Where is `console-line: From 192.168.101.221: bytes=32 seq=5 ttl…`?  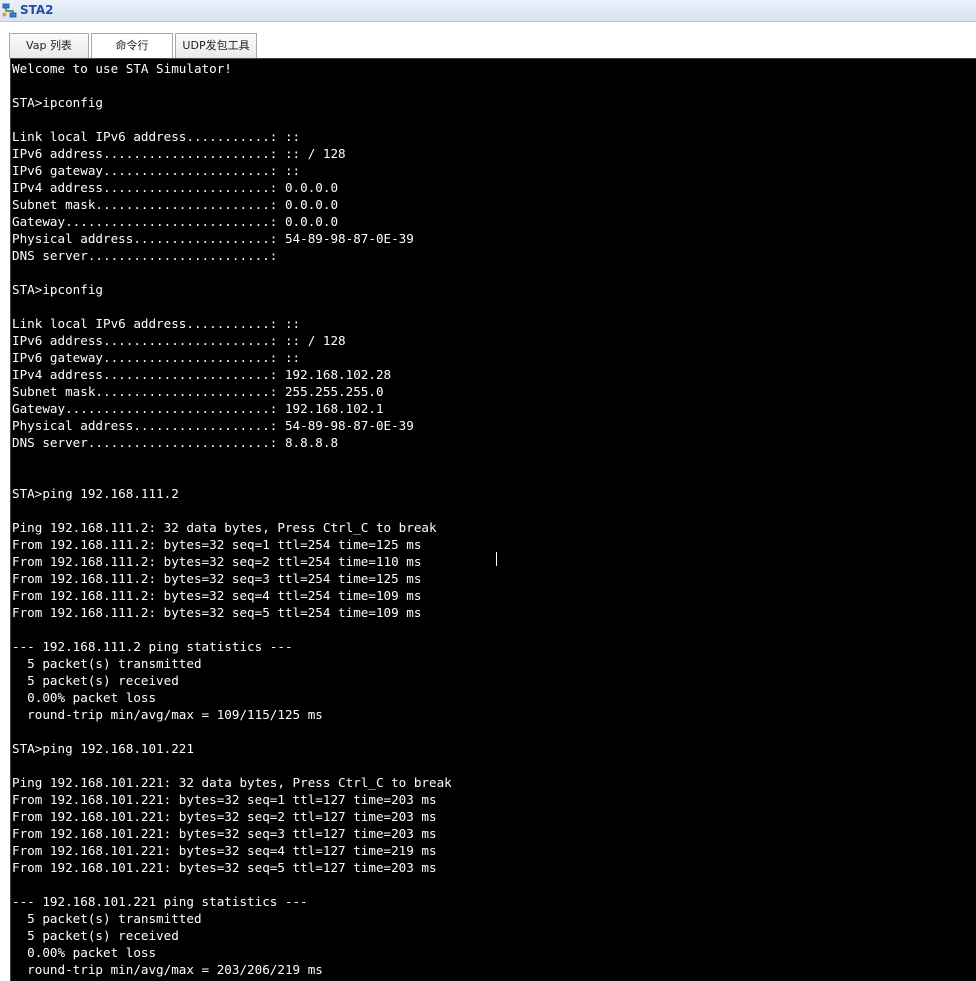
console-line: From 192.168.101.221: bytes=32 seq=5 ttl… is located at coordinates (224, 867).